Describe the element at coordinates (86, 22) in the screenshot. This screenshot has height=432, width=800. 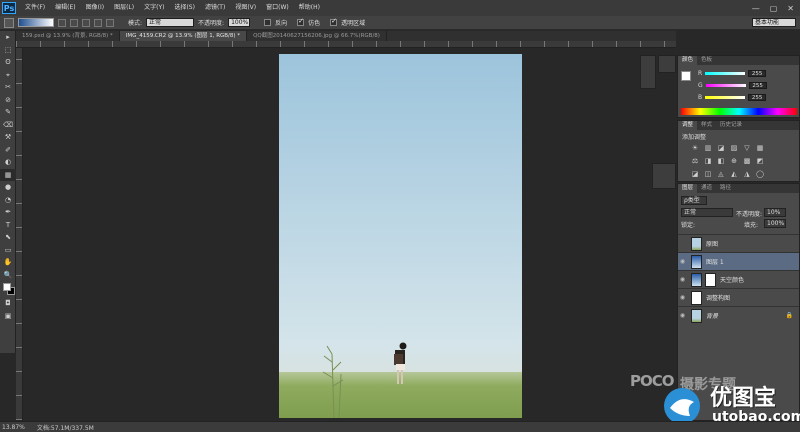
I see `angle-gradient-icon` at that location.